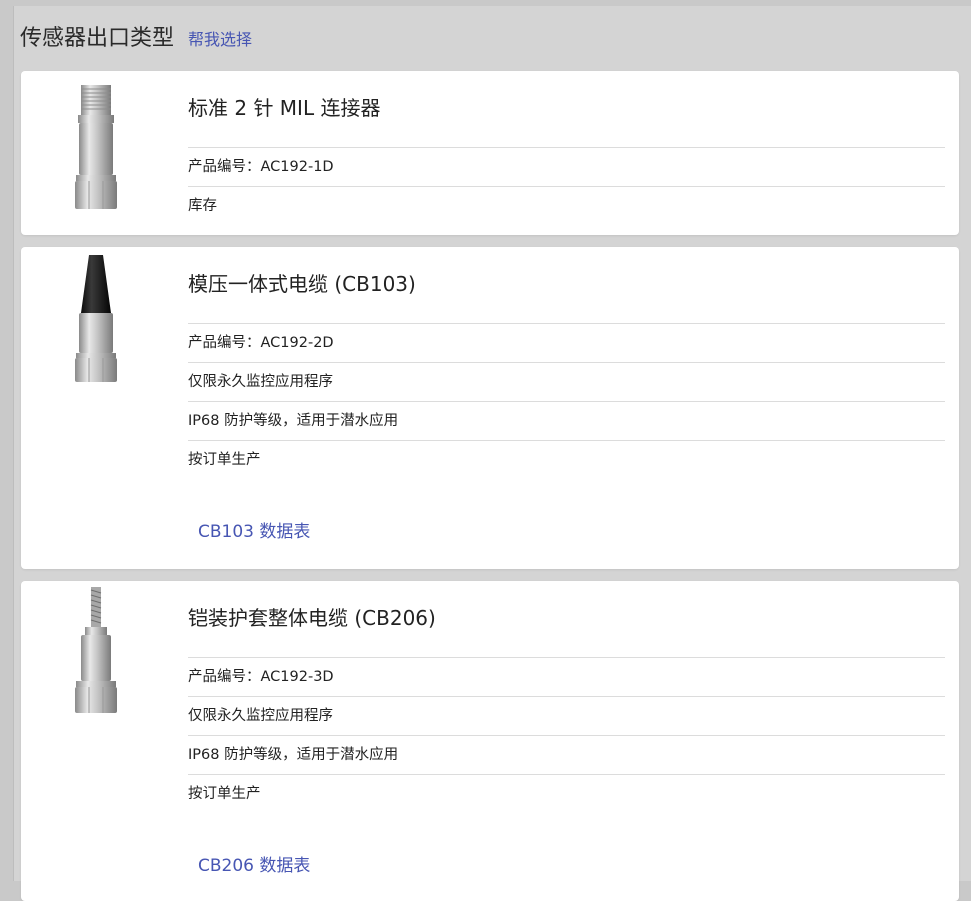 The image size is (971, 901). What do you see at coordinates (96, 147) in the screenshot?
I see `mil-connector-sensor-icon` at bounding box center [96, 147].